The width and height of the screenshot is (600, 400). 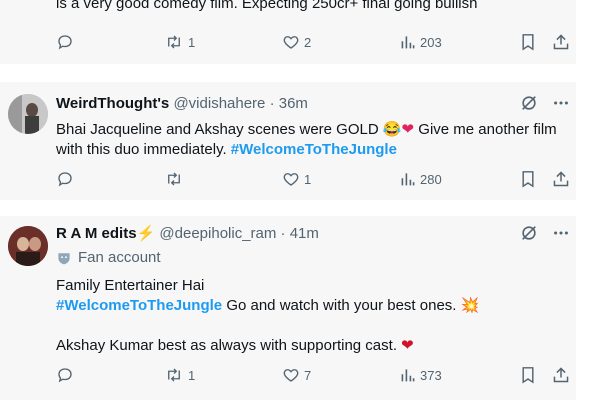 I want to click on tweet-header: R A M edits⚡ @deepiholic_ram · 41m, so click(x=187, y=234).